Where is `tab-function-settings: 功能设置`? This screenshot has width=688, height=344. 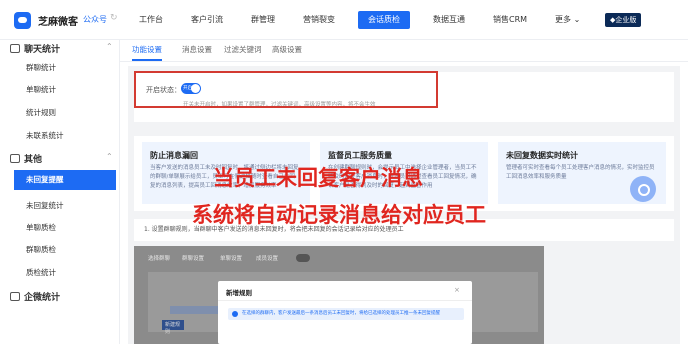 tab-function-settings: 功能设置 is located at coordinates (147, 52).